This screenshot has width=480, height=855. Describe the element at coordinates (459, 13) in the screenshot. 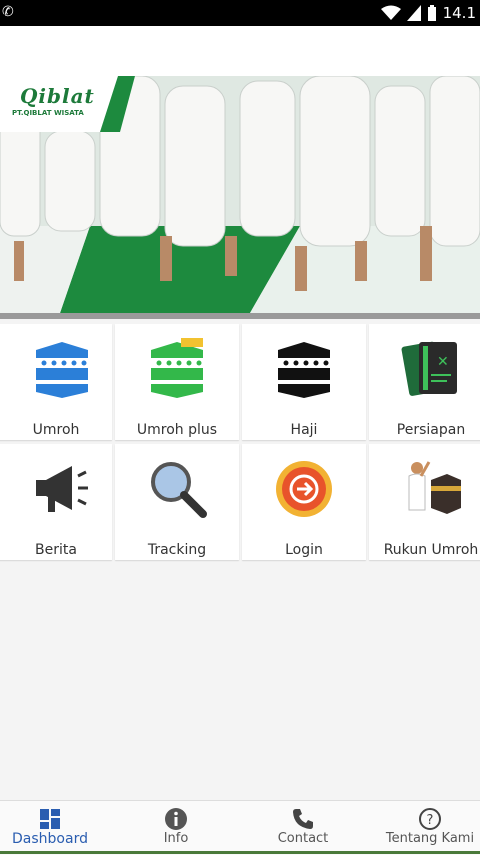

I see `status-time: 14.1` at that location.